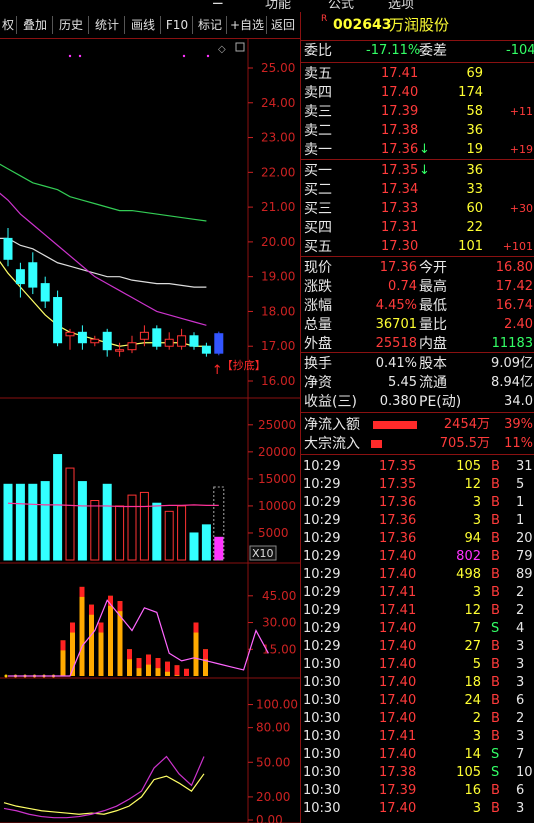  What do you see at coordinates (472, 754) in the screenshot?
I see `tick-volume: 14` at bounding box center [472, 754].